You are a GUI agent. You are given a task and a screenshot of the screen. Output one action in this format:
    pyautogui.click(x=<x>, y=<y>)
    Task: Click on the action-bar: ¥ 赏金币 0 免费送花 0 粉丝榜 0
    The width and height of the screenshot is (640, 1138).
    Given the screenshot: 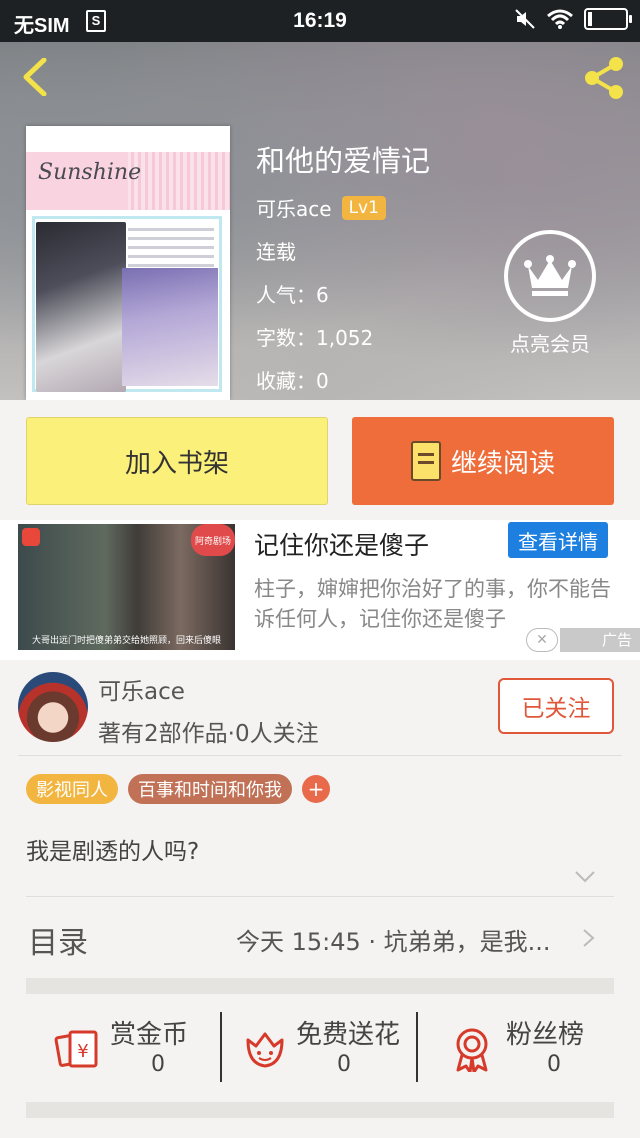 What is the action you would take?
    pyautogui.click(x=320, y=1048)
    